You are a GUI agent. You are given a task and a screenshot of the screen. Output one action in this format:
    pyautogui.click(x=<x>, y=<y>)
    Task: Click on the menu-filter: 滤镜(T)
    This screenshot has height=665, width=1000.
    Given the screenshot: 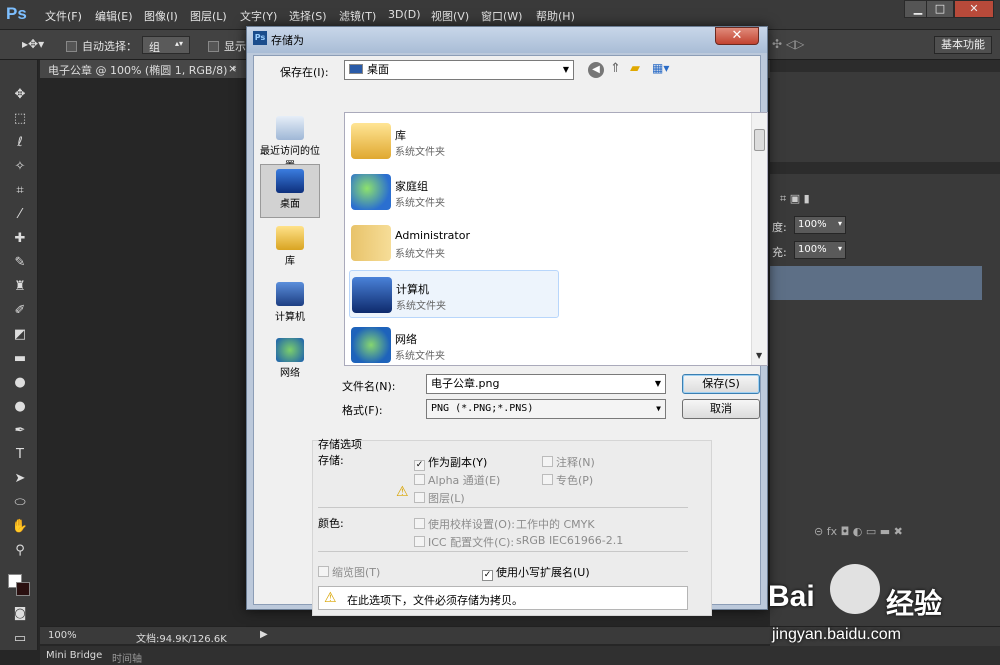 What is the action you would take?
    pyautogui.click(x=357, y=16)
    